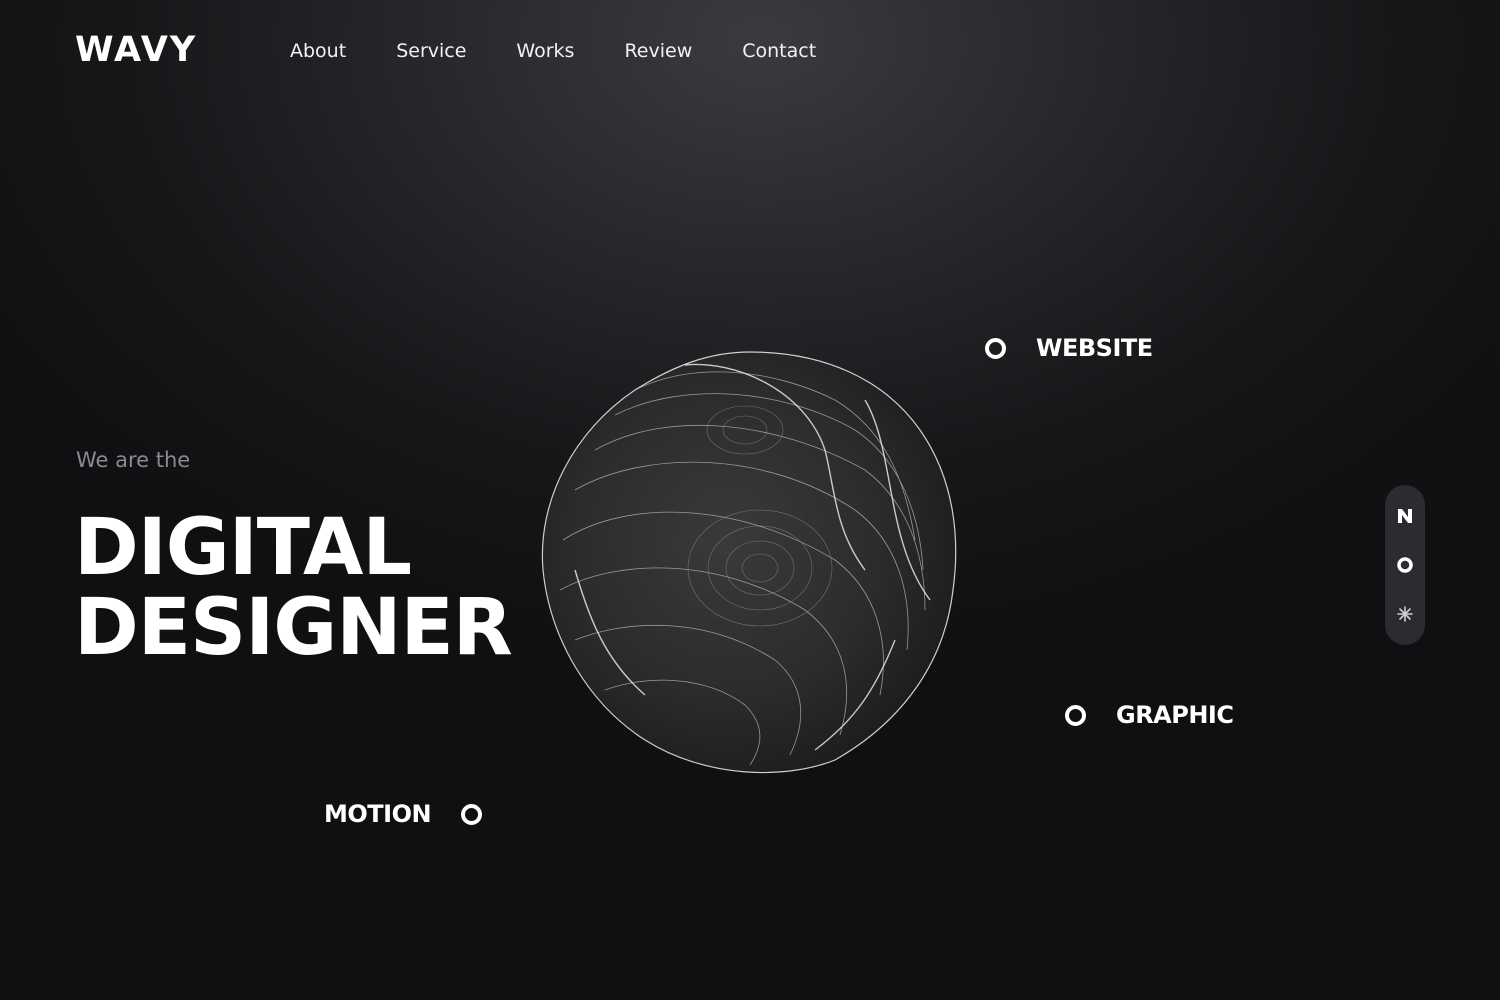 The width and height of the screenshot is (1500, 1000). What do you see at coordinates (431, 51) in the screenshot?
I see `nav-item-service: Service` at bounding box center [431, 51].